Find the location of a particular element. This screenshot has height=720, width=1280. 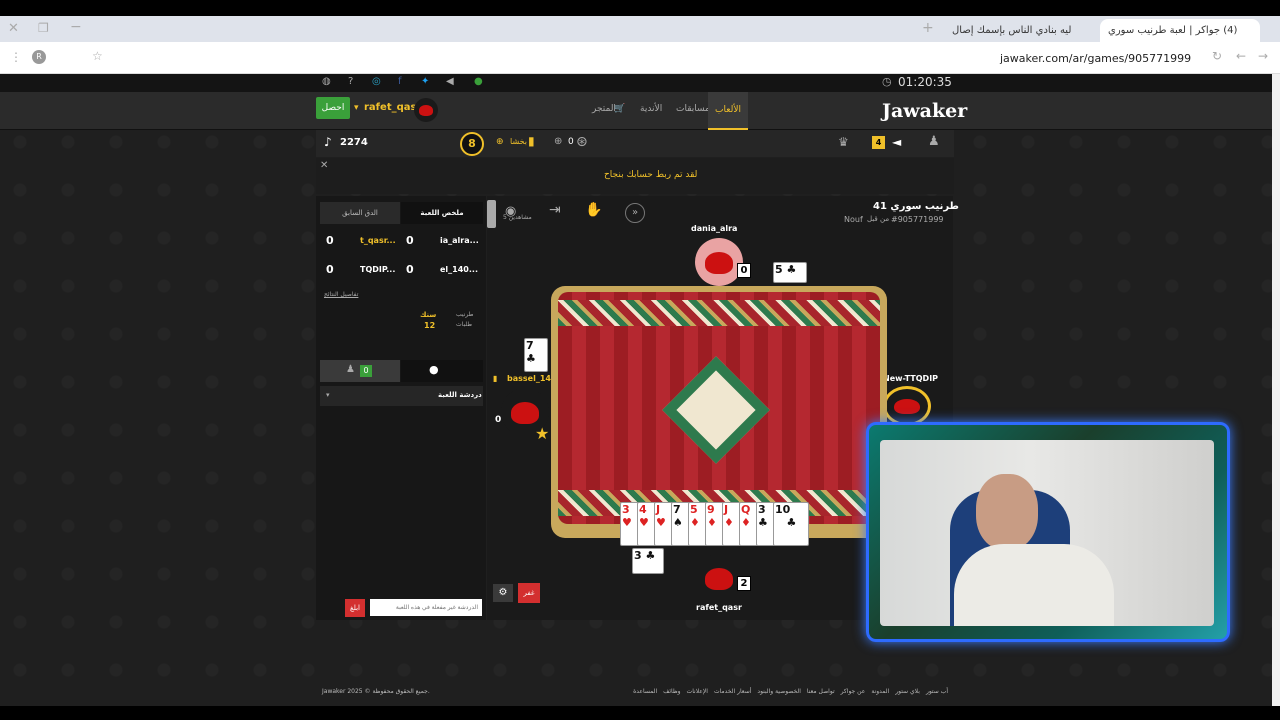

chevron-down-icon: ▾ is located at coordinates (328, 395).